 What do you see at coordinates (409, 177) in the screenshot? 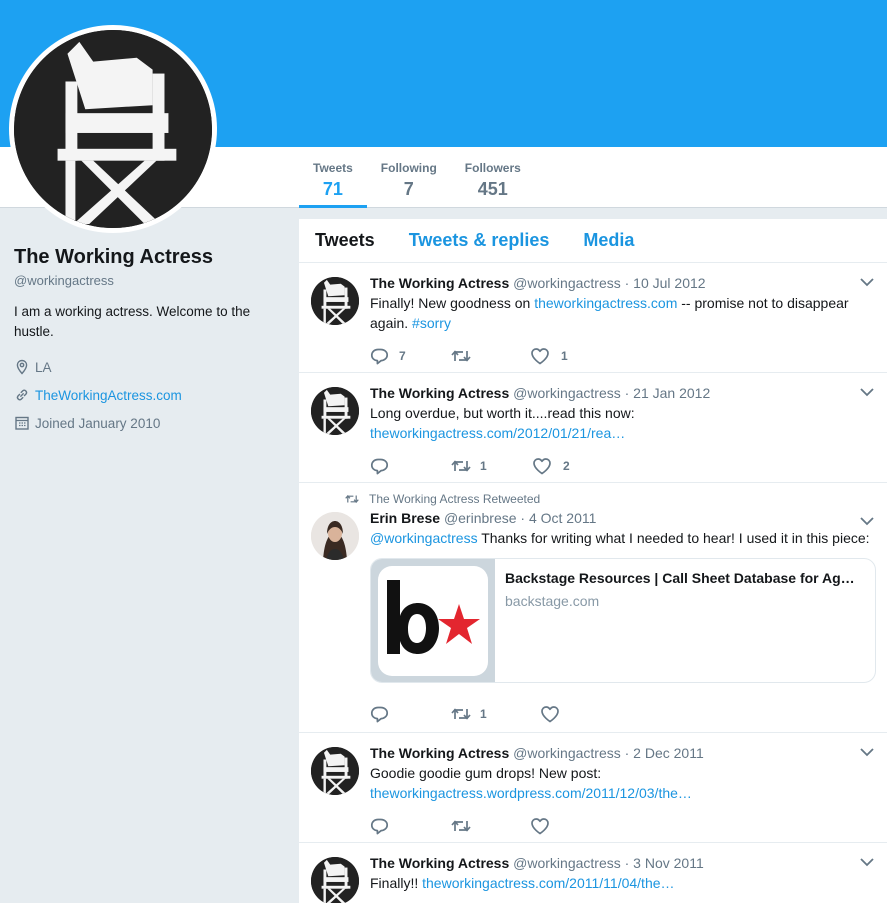
I see `stat-following: Following 7` at bounding box center [409, 177].